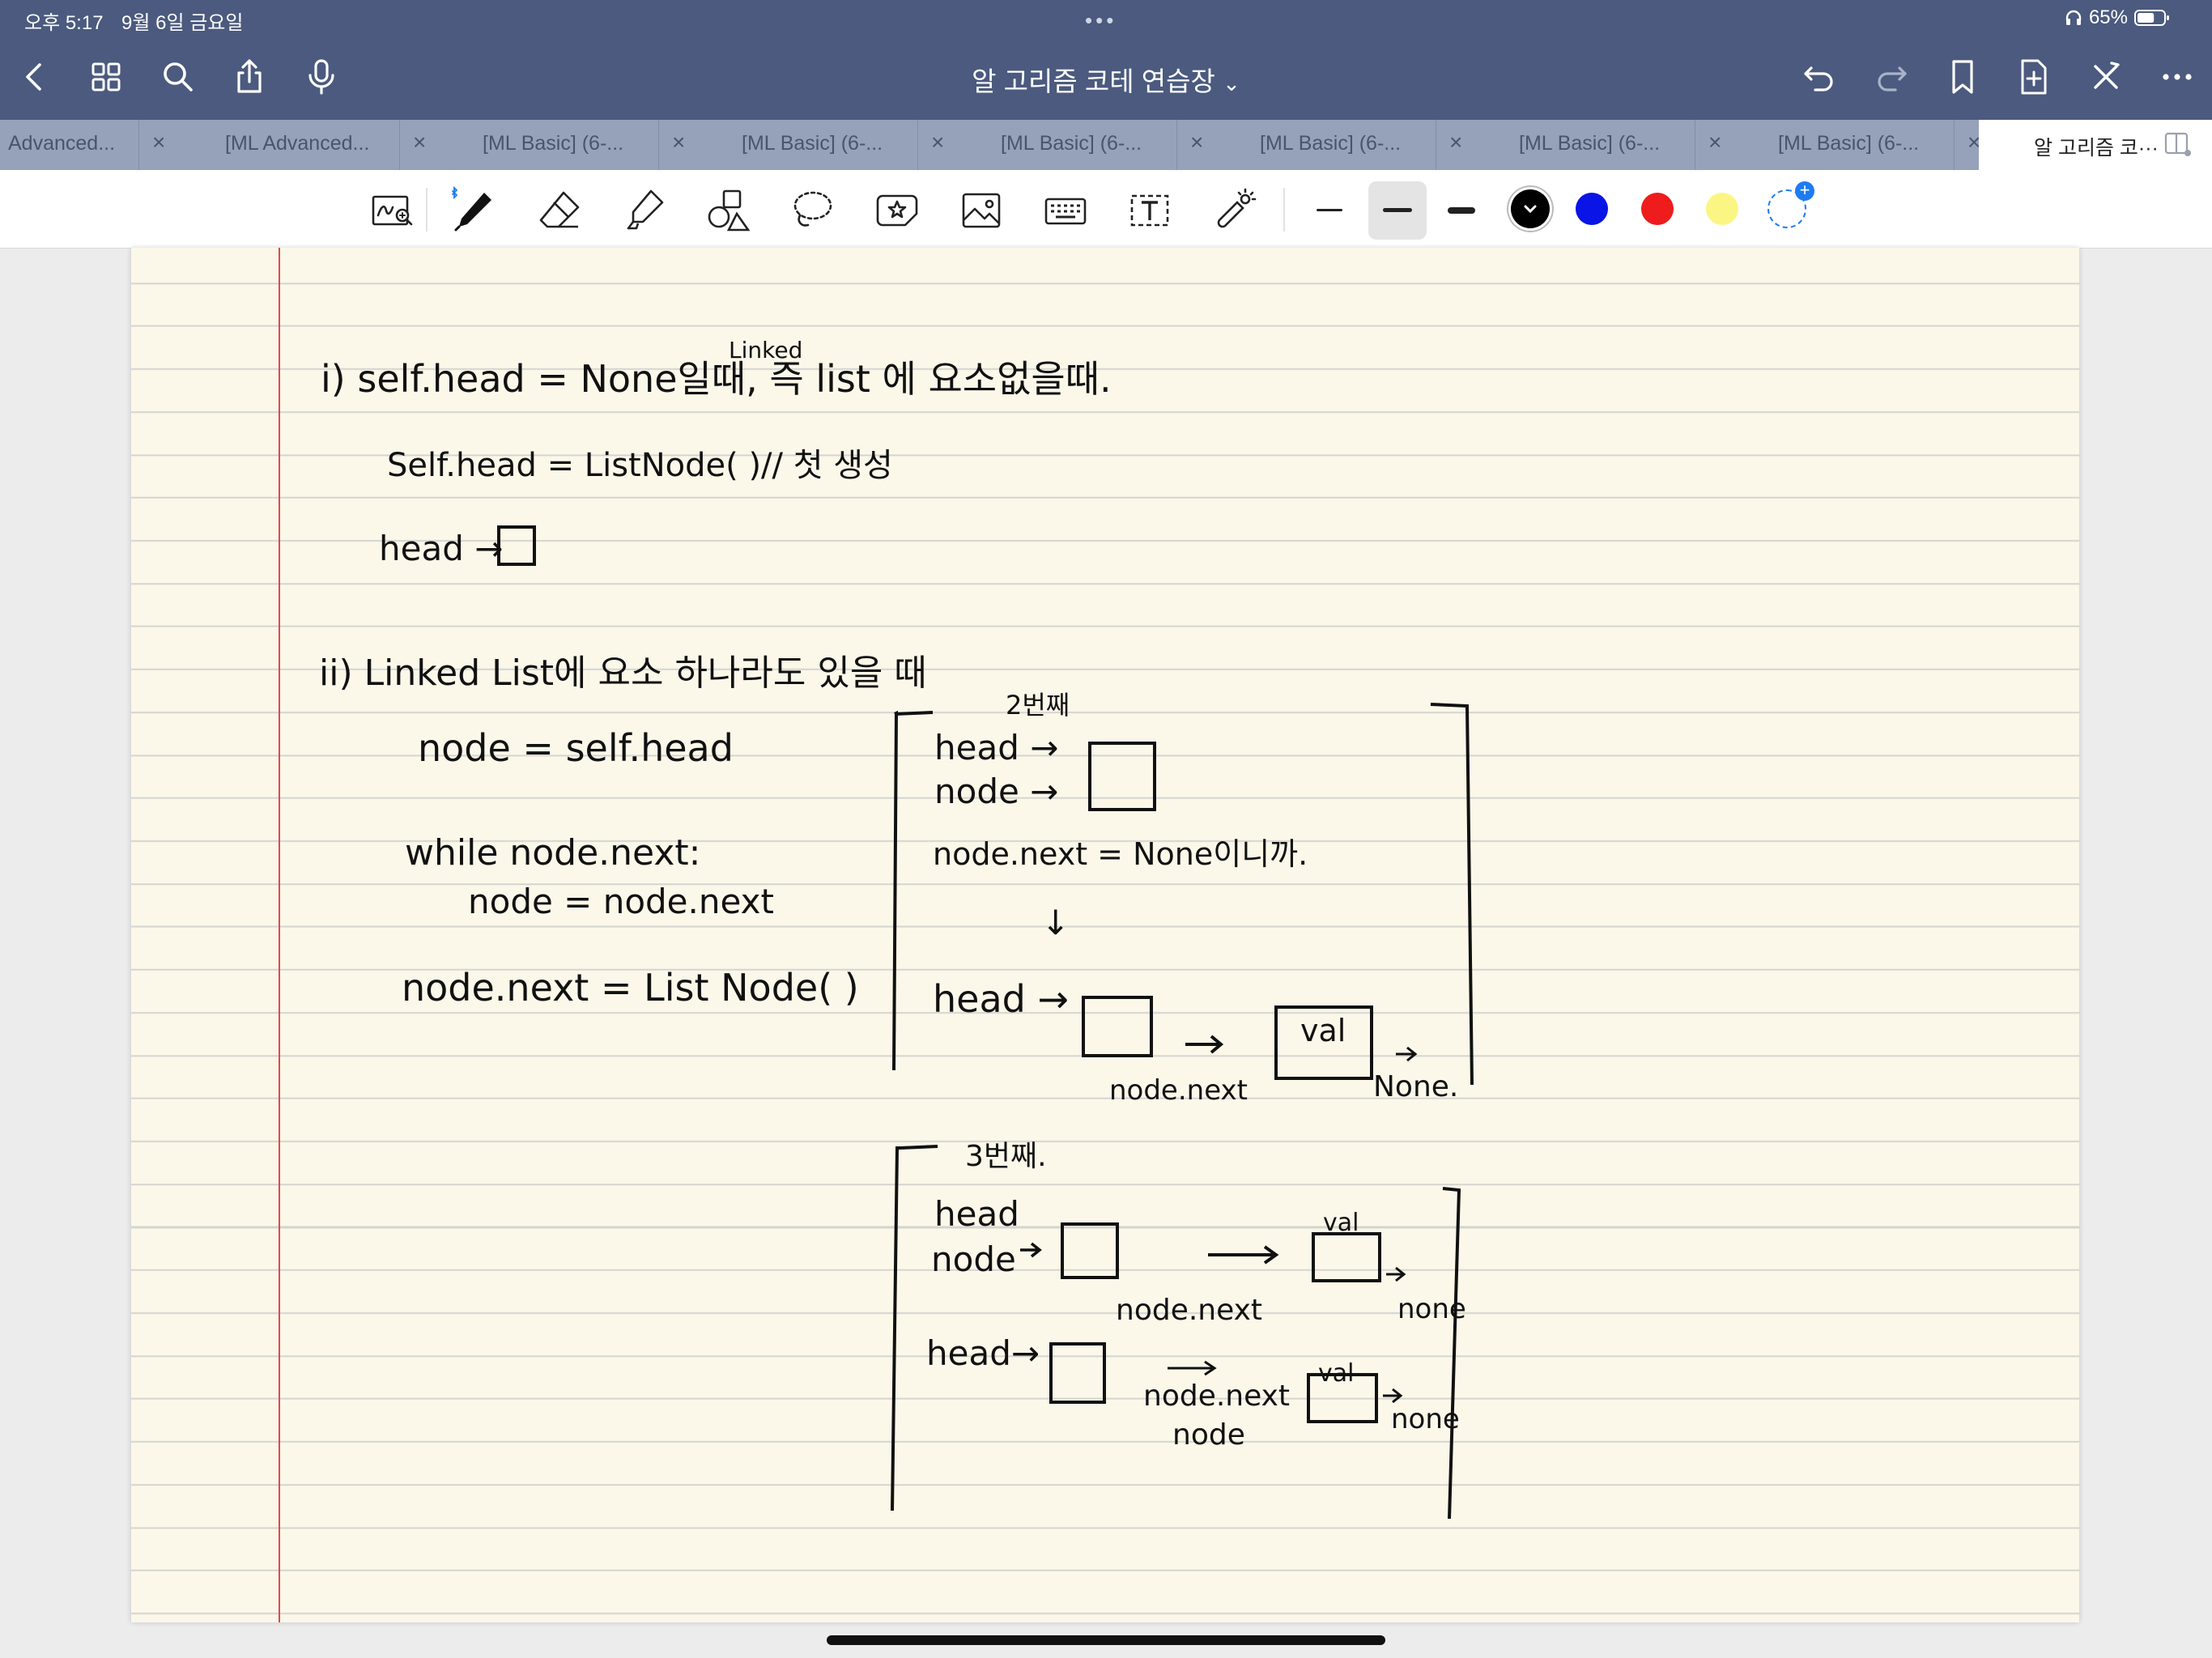 This screenshot has width=2212, height=1658. Describe the element at coordinates (974, 1259) in the screenshot. I see `diagram2-node: node` at that location.